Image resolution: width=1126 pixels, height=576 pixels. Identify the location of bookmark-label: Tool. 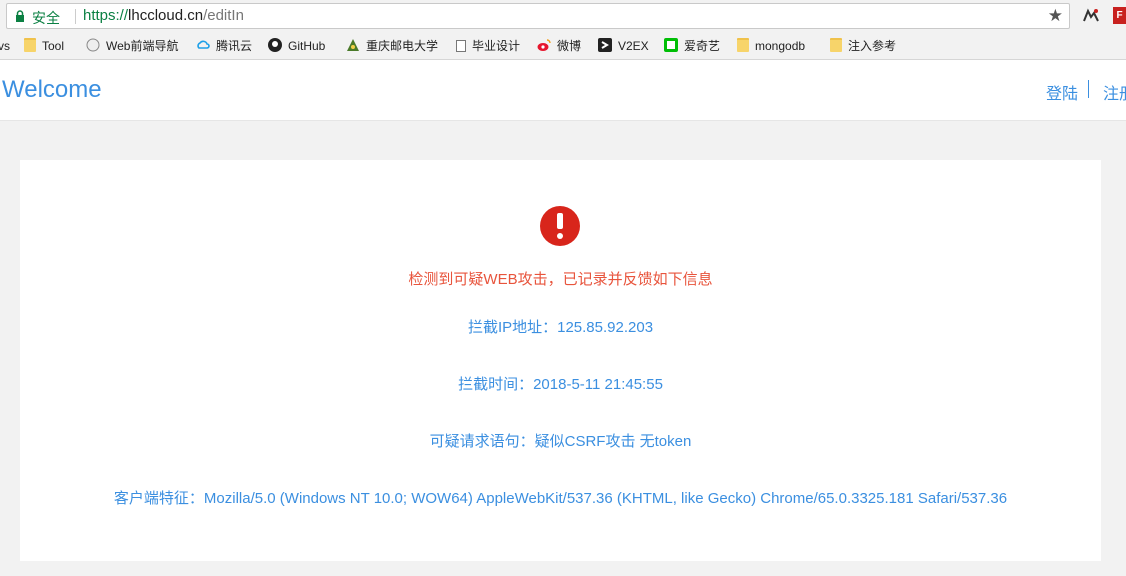
(53, 46).